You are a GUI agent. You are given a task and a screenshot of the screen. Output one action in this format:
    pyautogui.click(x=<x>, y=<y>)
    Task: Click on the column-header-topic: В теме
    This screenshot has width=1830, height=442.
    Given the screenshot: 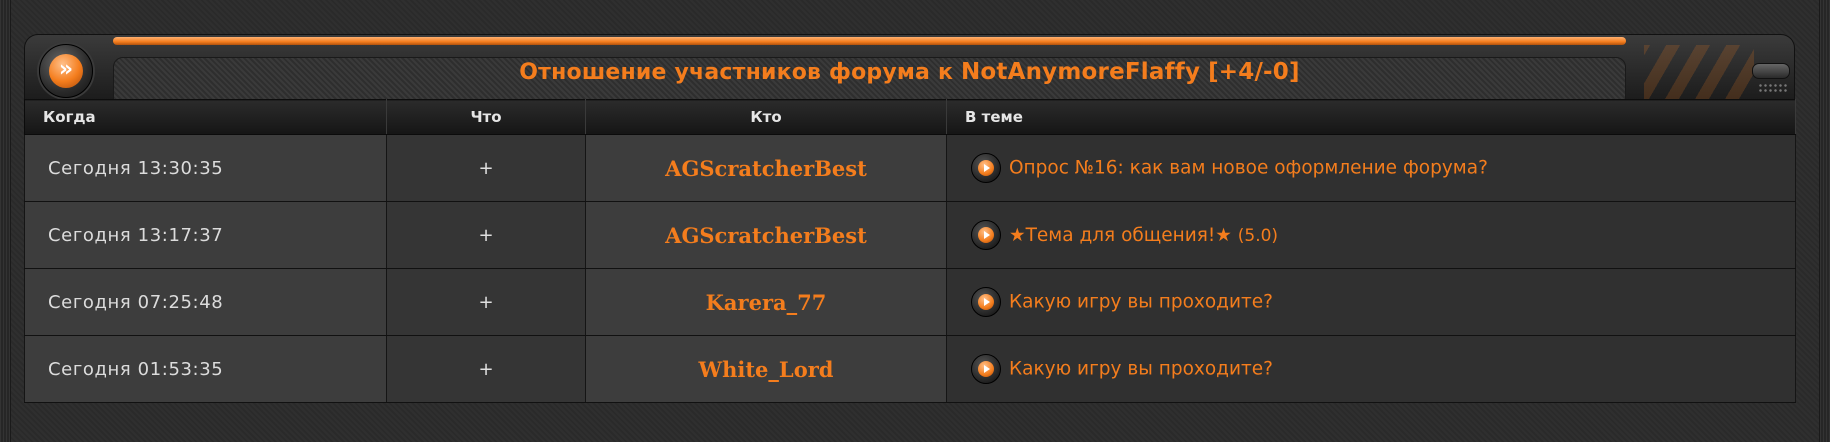 What is the action you would take?
    pyautogui.click(x=1371, y=117)
    